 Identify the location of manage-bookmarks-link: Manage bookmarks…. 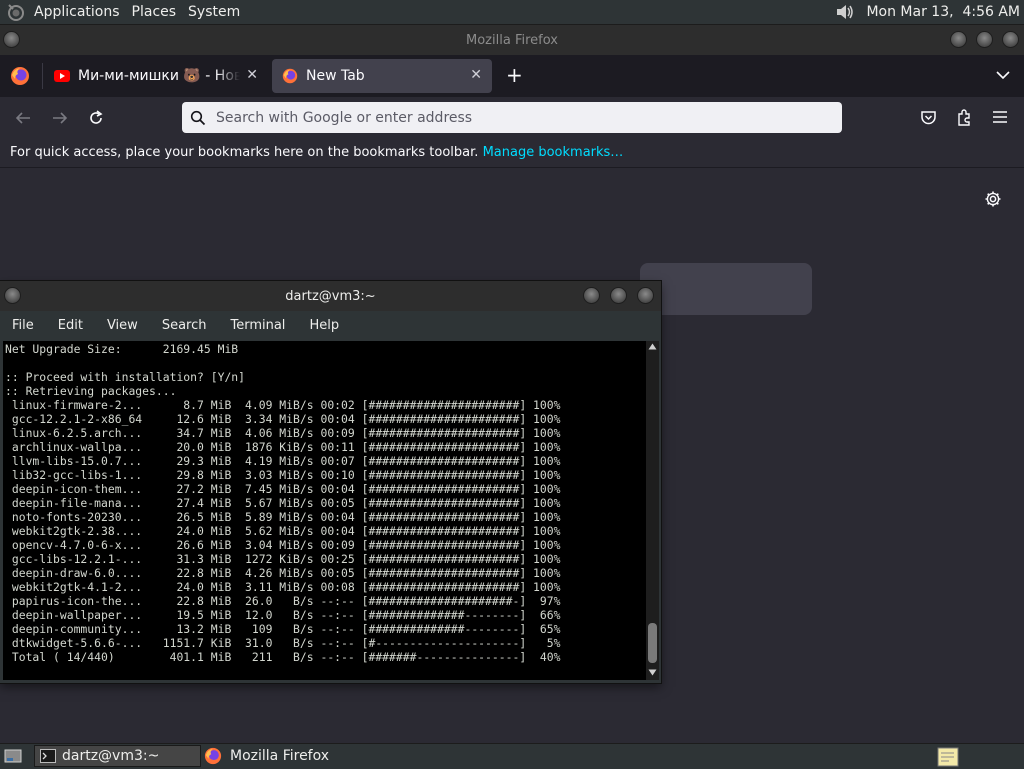
(553, 152).